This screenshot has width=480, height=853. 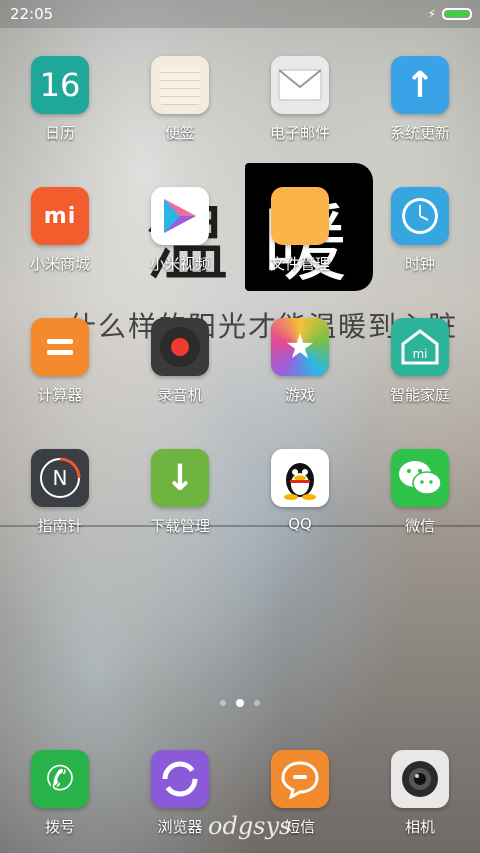 I want to click on app-label: 相机, so click(x=419, y=827).